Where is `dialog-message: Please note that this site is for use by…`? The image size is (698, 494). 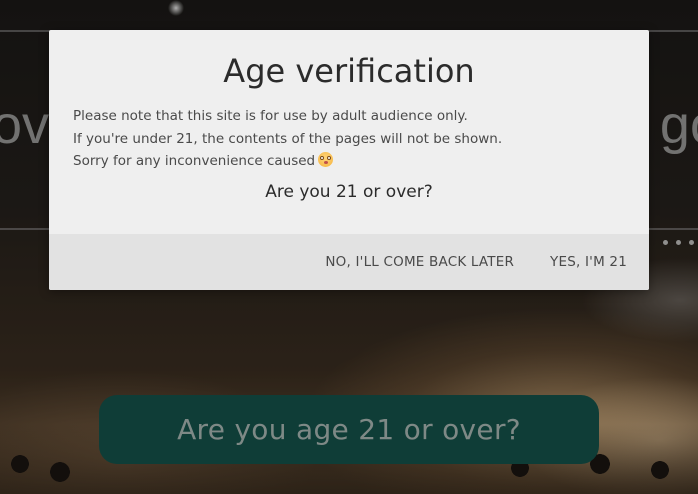
dialog-message: Please note that this site is for use by… is located at coordinates (349, 139).